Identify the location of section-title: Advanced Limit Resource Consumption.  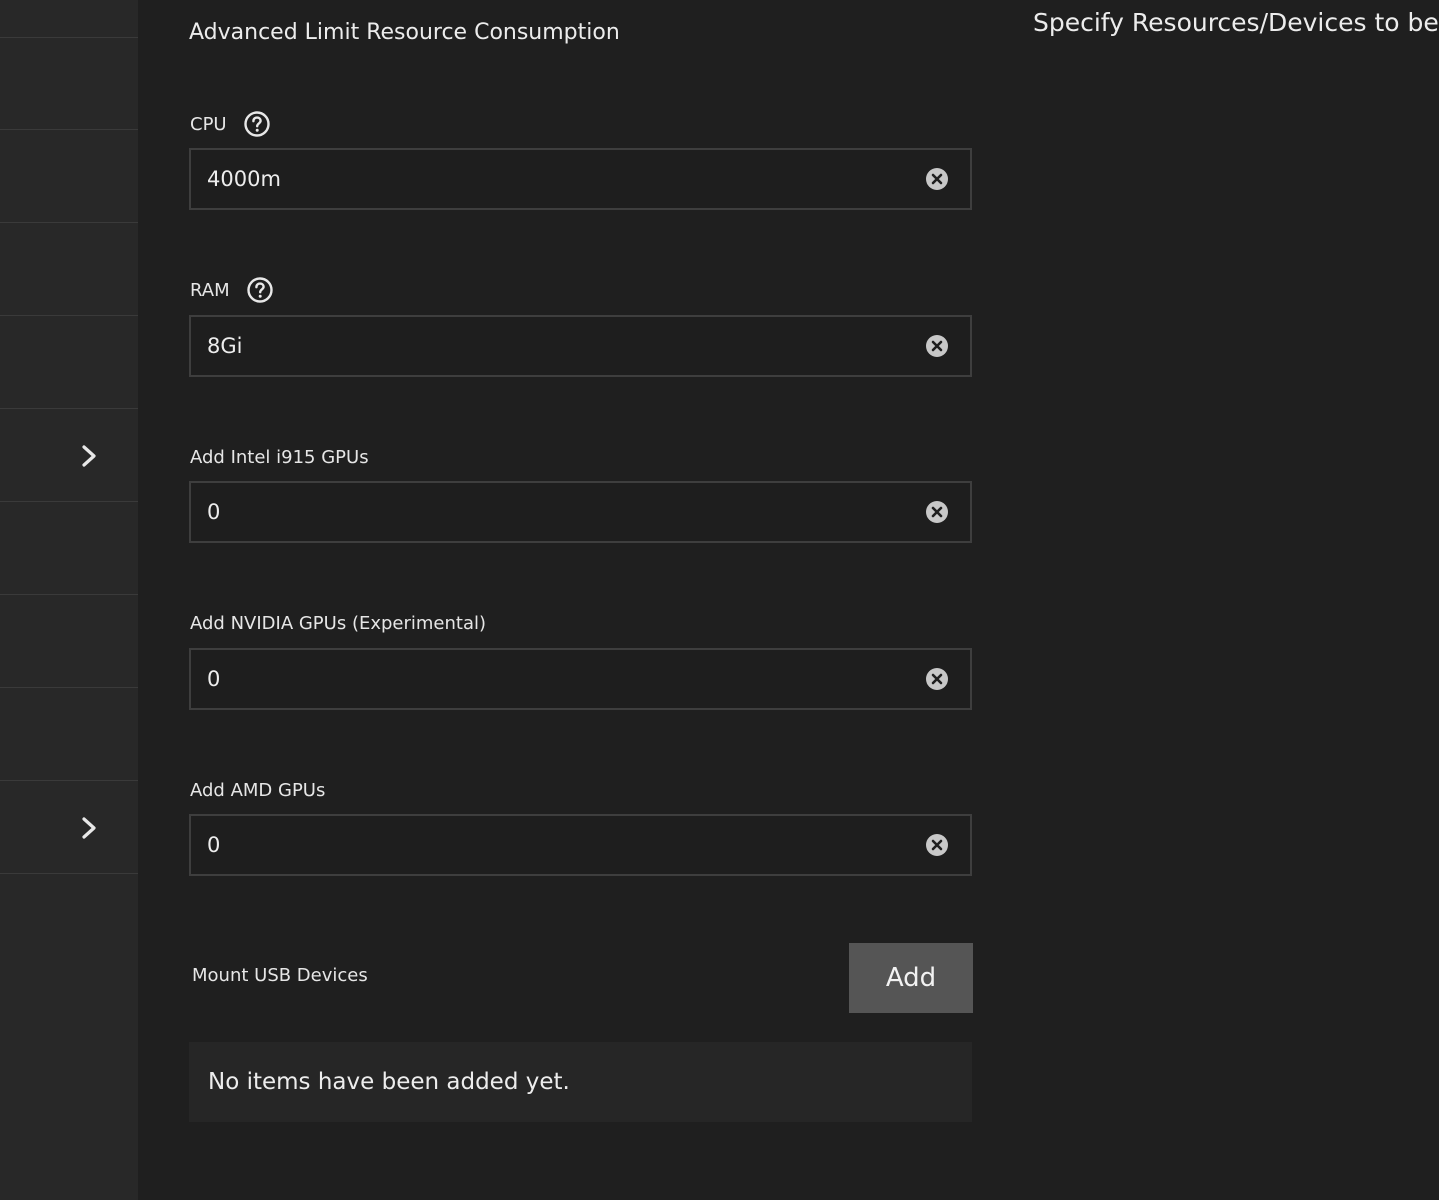
(404, 32).